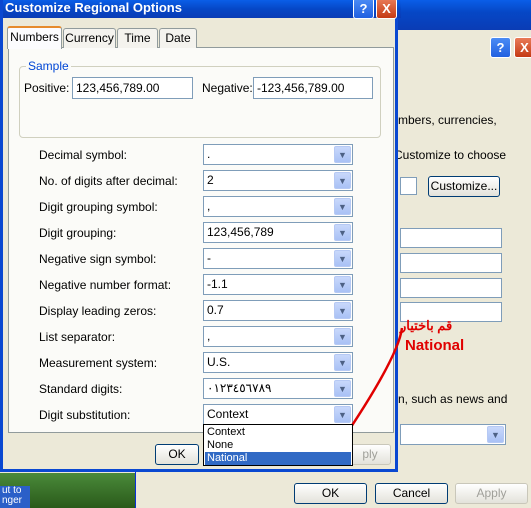  Describe the element at coordinates (278, 458) in the screenshot. I see `dropdown-option-national: National` at that location.